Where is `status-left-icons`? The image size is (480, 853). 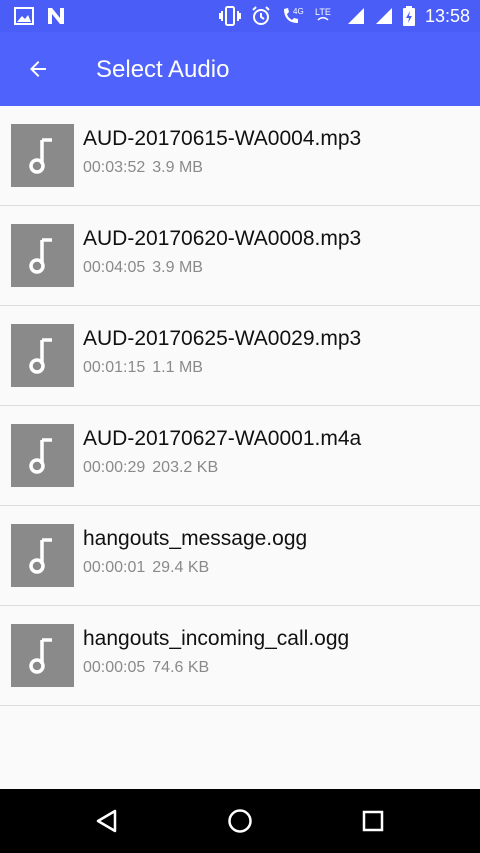
status-left-icons is located at coordinates (40, 16).